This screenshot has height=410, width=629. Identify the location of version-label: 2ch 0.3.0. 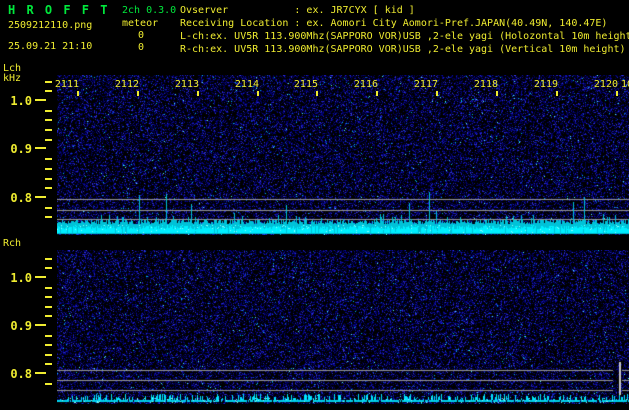
(149, 10).